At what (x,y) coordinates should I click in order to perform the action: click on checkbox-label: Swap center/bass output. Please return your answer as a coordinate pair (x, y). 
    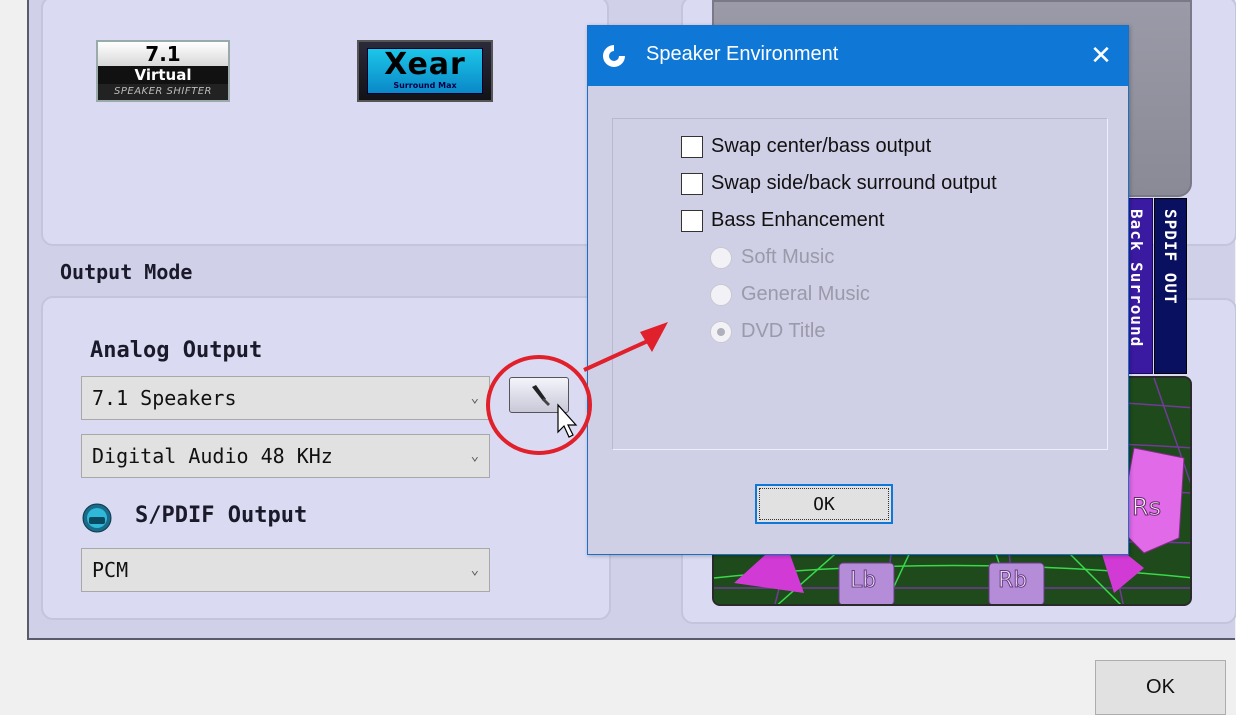
    Looking at the image, I should click on (821, 146).